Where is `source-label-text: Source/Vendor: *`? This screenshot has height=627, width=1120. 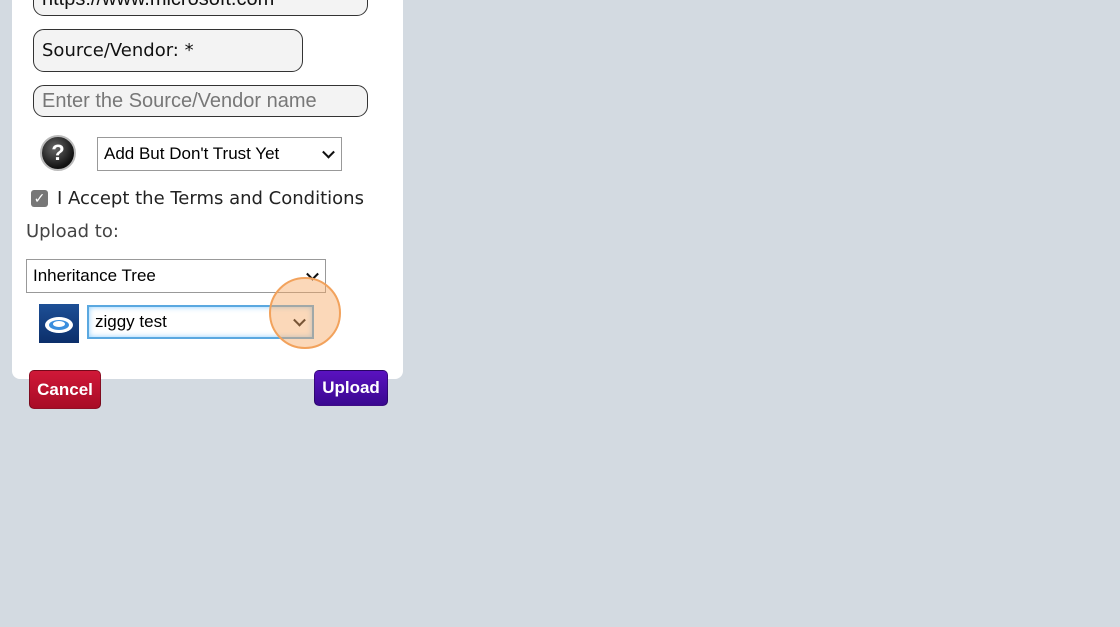
source-label-text: Source/Vendor: * is located at coordinates (118, 50).